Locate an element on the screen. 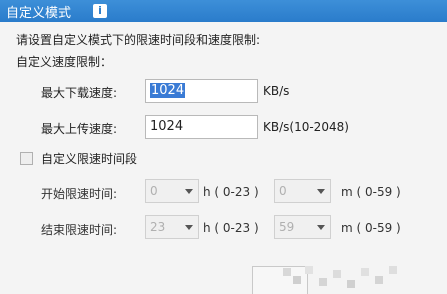 The width and height of the screenshot is (447, 294). time-range-label: 自定义限速时间段 is located at coordinates (89, 159).